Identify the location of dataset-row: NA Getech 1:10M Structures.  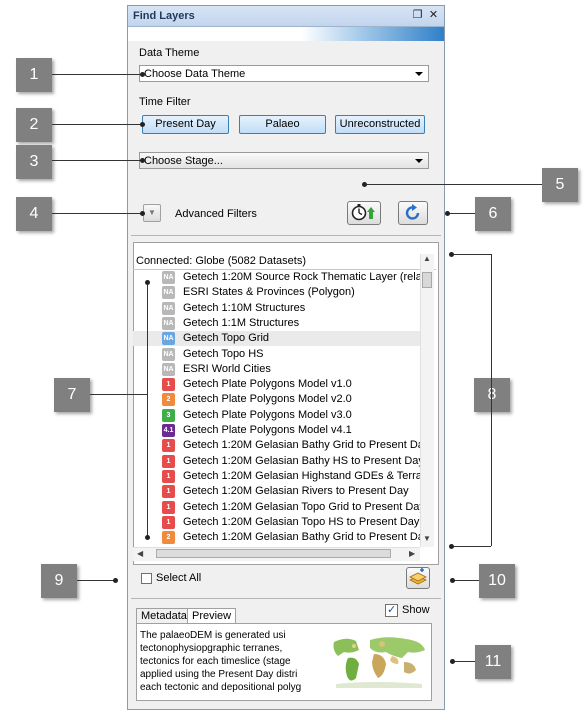
(278, 308).